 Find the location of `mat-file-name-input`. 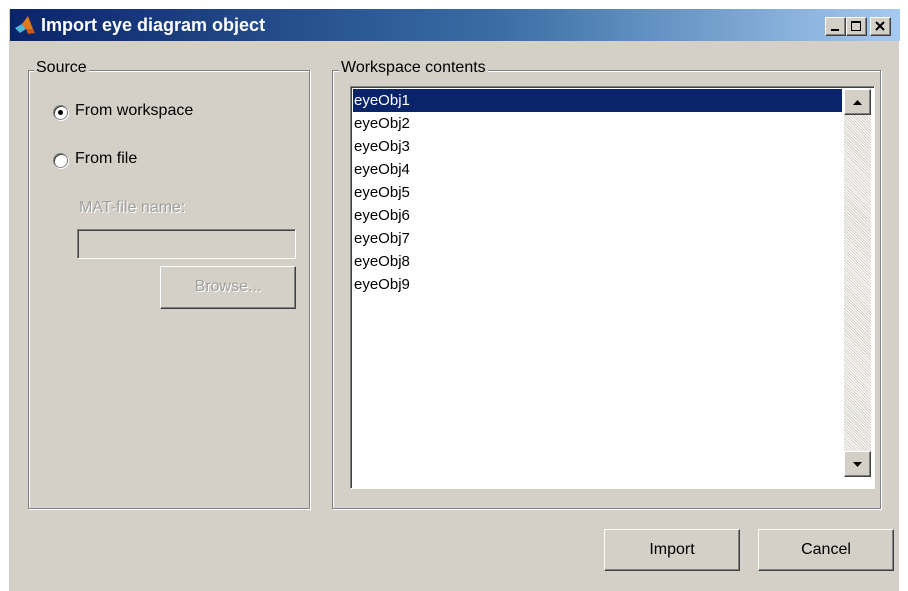

mat-file-name-input is located at coordinates (186, 244).